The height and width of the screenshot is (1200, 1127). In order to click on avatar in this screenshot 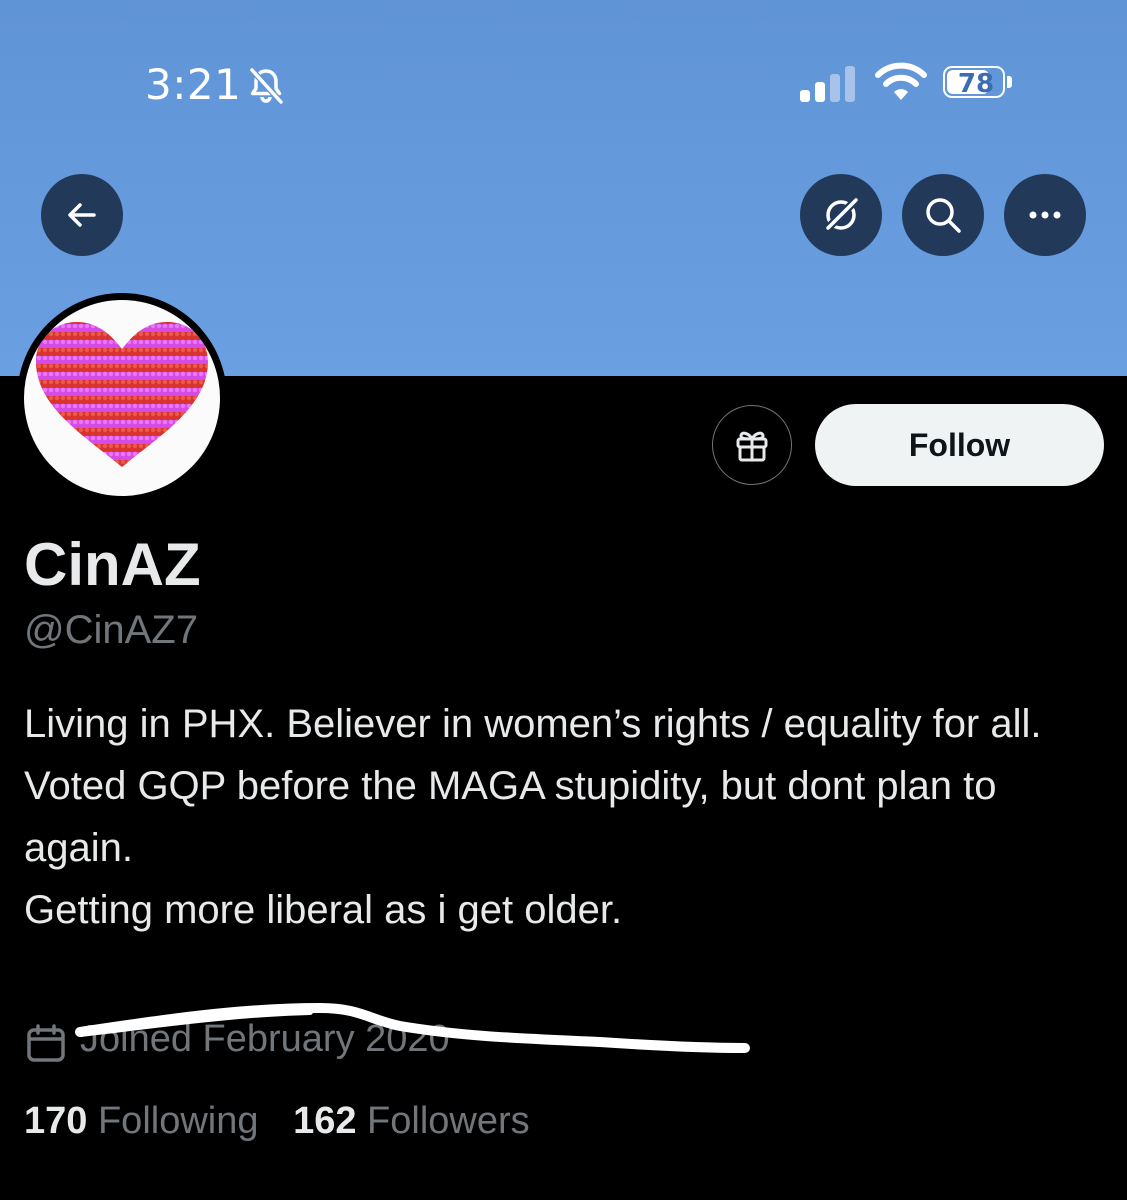, I will do `click(122, 398)`.